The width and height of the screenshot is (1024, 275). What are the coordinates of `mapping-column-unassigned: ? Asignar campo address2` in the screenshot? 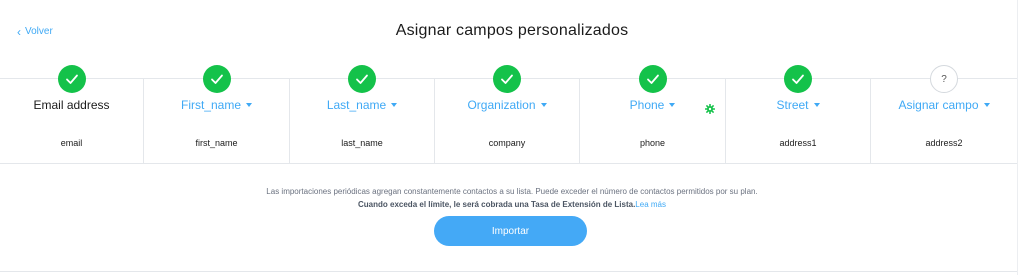 It's located at (944, 114).